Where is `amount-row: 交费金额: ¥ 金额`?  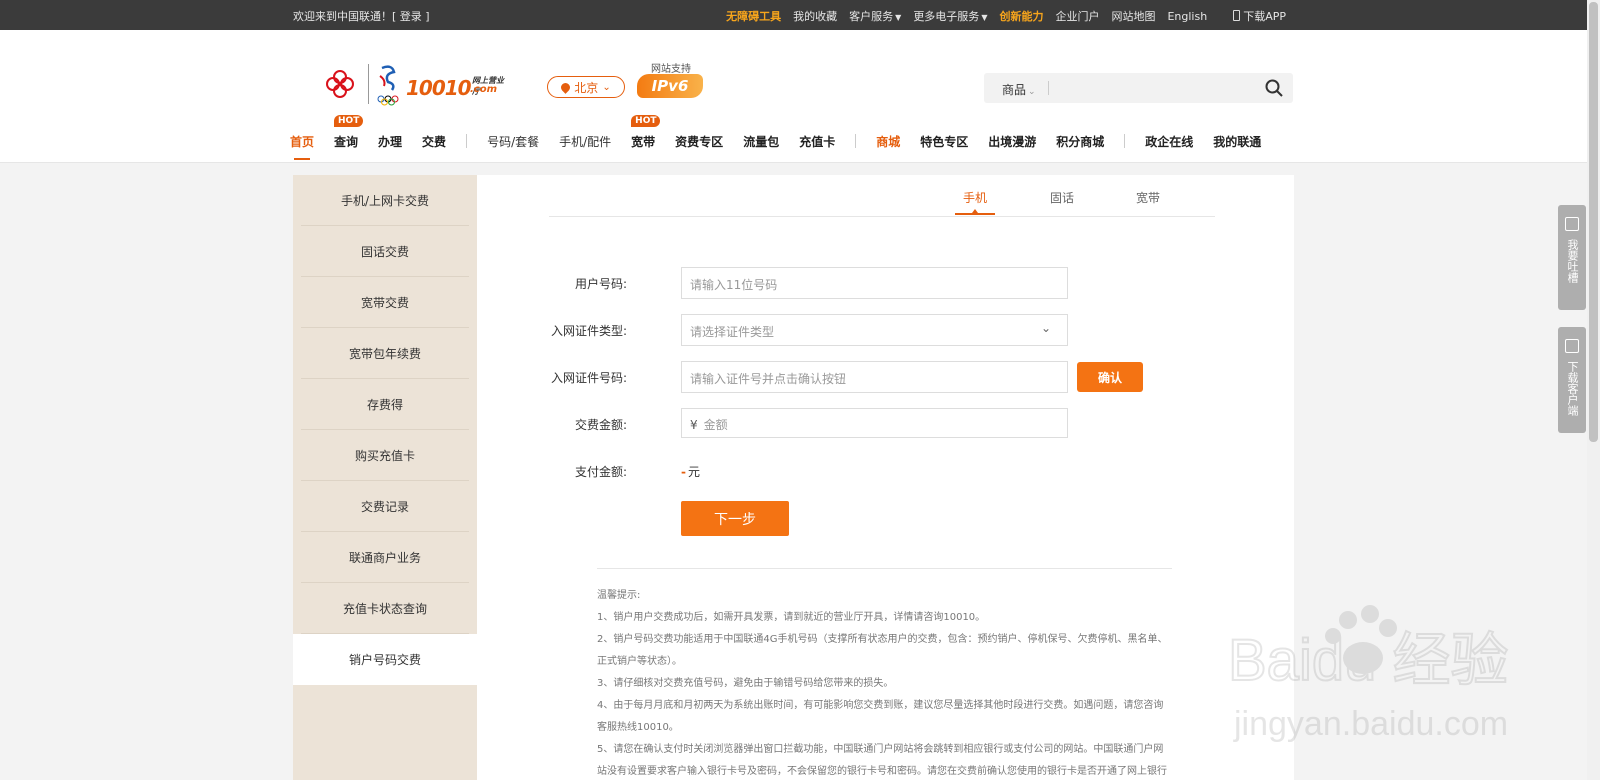 amount-row: 交费金额: ¥ 金额 is located at coordinates (885, 424).